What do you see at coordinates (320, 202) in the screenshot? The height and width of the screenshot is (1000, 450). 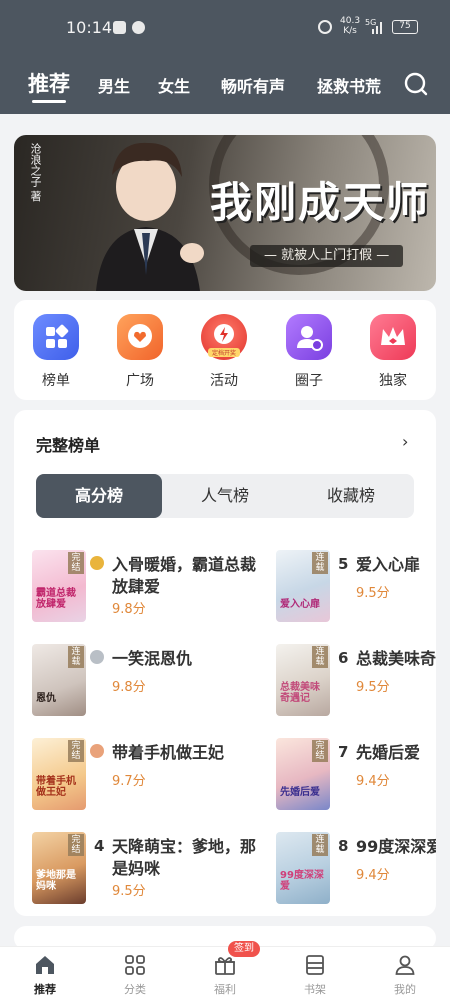 I see `banner-title: 我刚成天师` at bounding box center [320, 202].